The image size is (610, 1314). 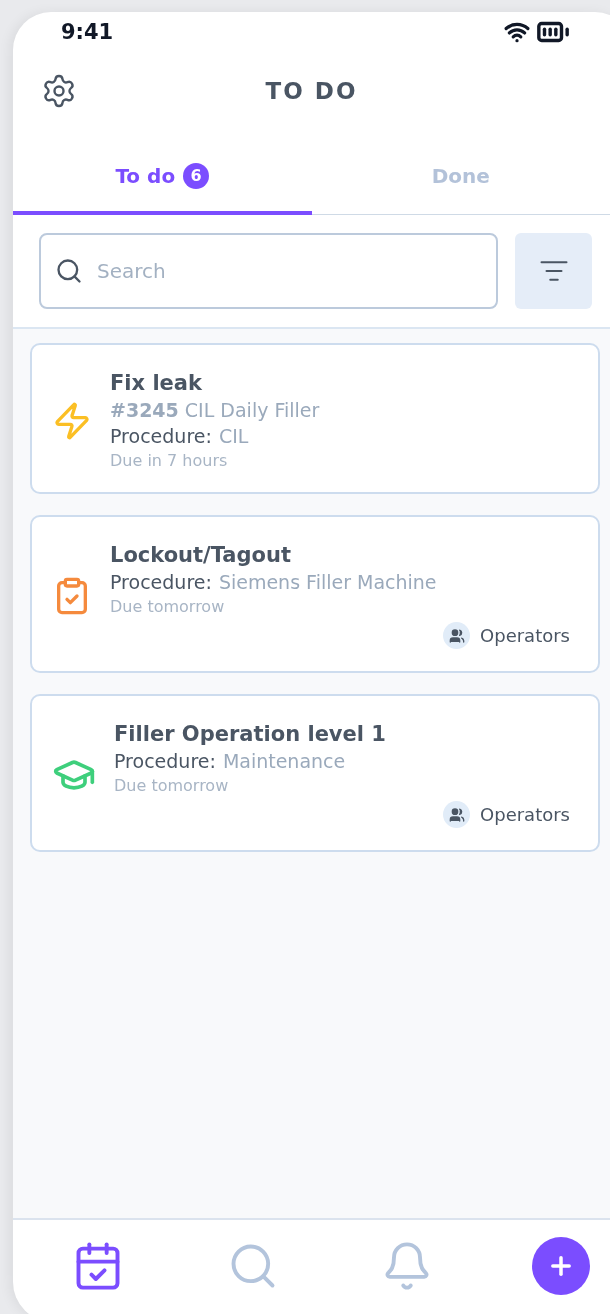 I want to click on settings-icon, so click(x=59, y=91).